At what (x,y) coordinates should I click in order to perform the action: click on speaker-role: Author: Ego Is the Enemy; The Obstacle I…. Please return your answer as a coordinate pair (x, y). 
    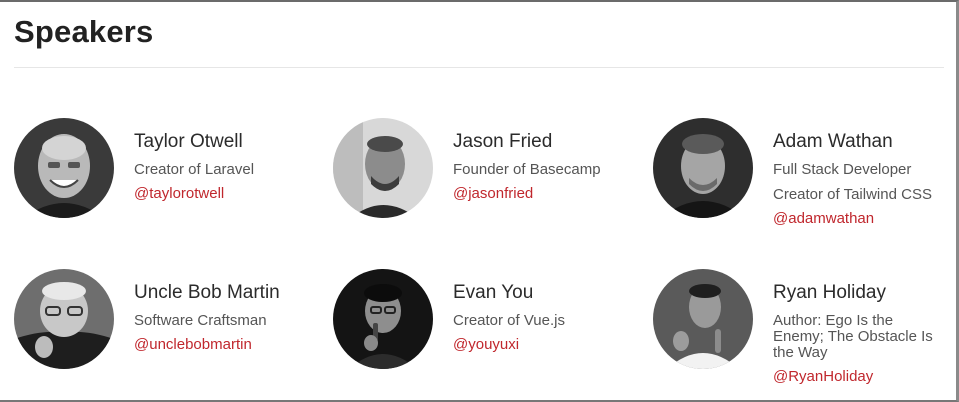
    Looking at the image, I should click on (853, 336).